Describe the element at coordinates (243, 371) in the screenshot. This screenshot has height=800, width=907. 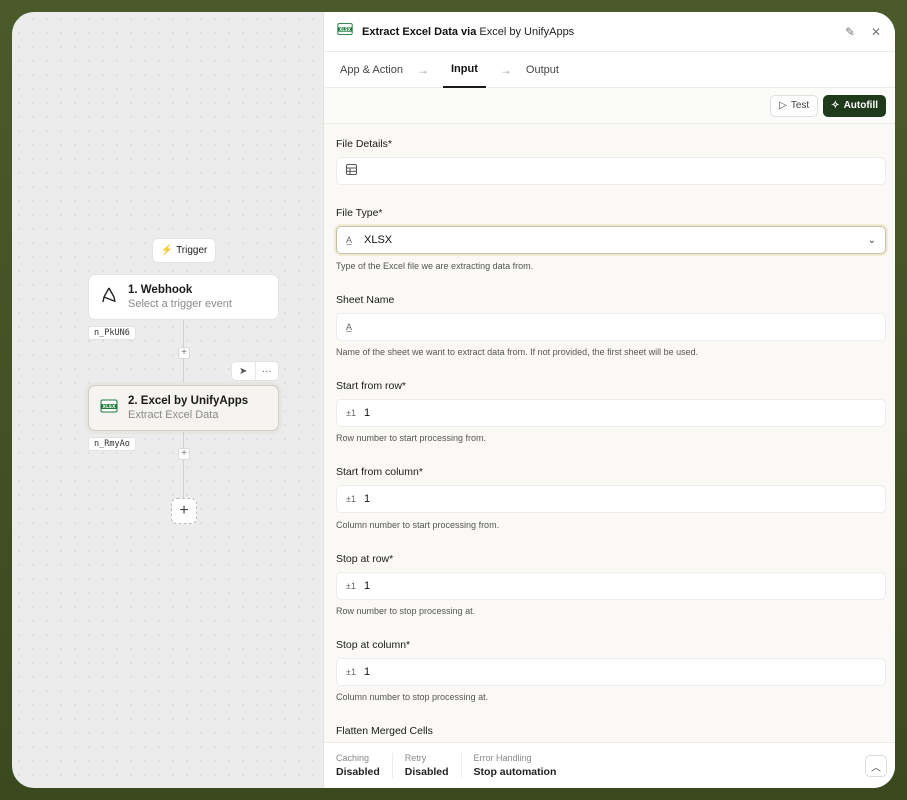
I see `cursor-icon: ➤` at that location.